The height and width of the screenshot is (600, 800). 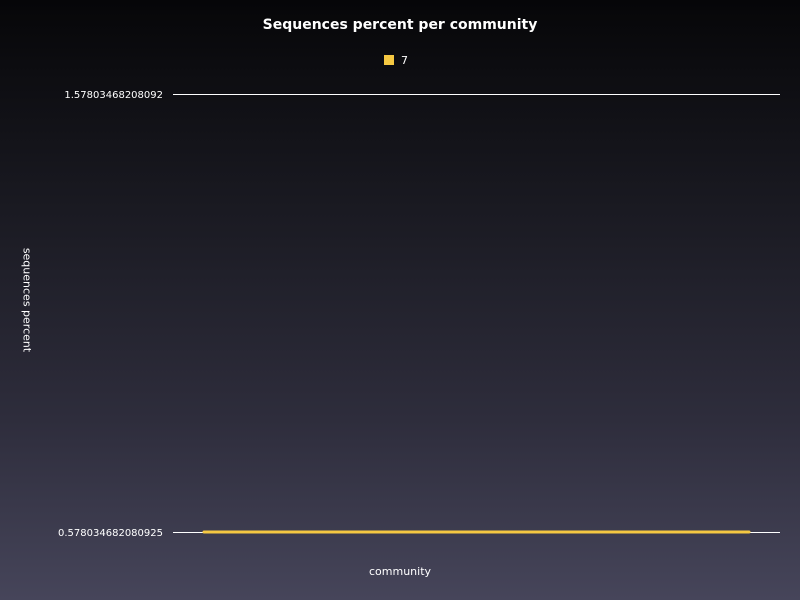 What do you see at coordinates (113, 95) in the screenshot?
I see `y-tick-label-top: 1.57803468208092` at bounding box center [113, 95].